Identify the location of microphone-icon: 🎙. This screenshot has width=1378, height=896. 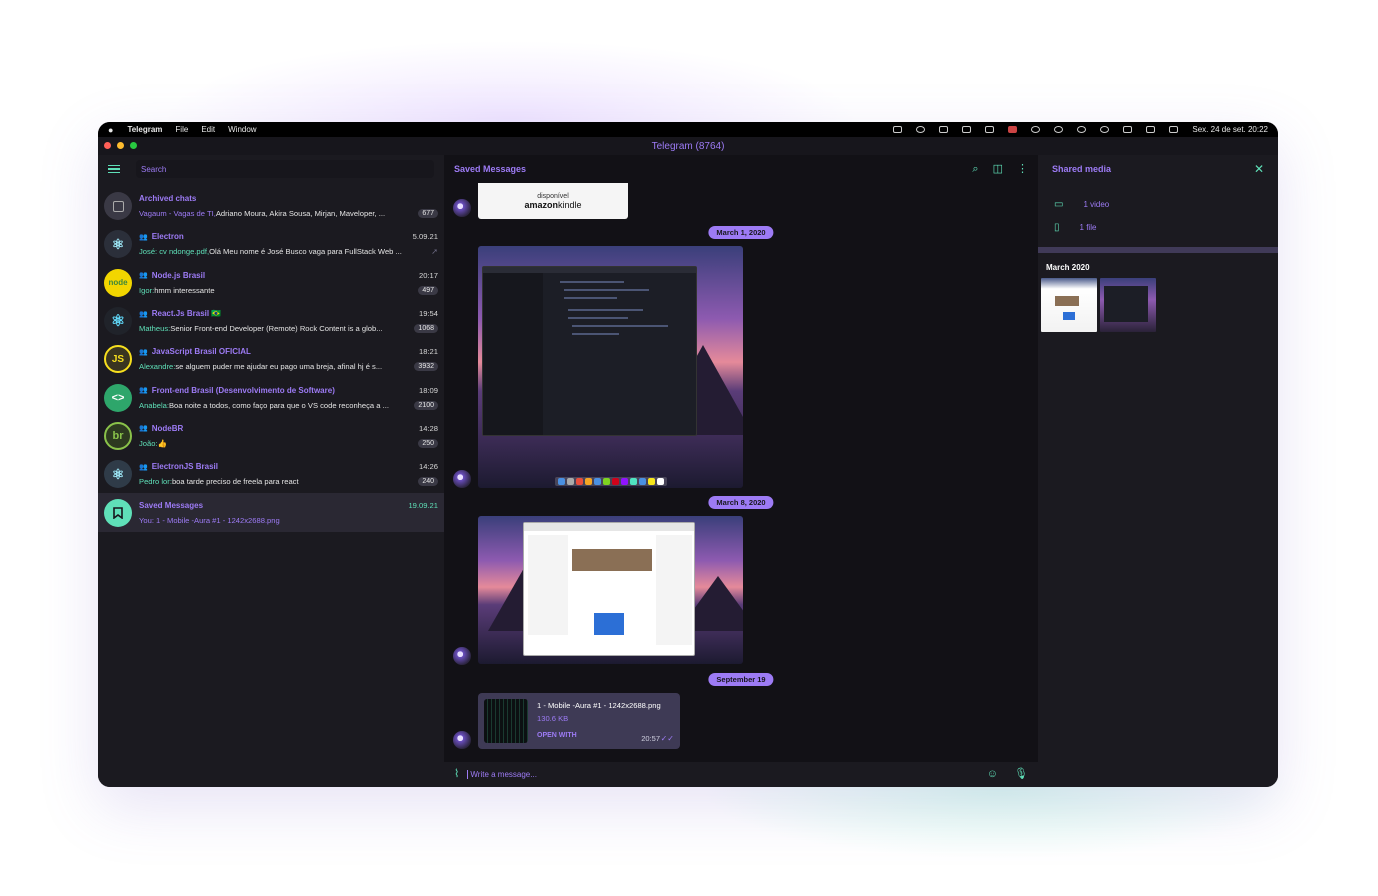
(1021, 774).